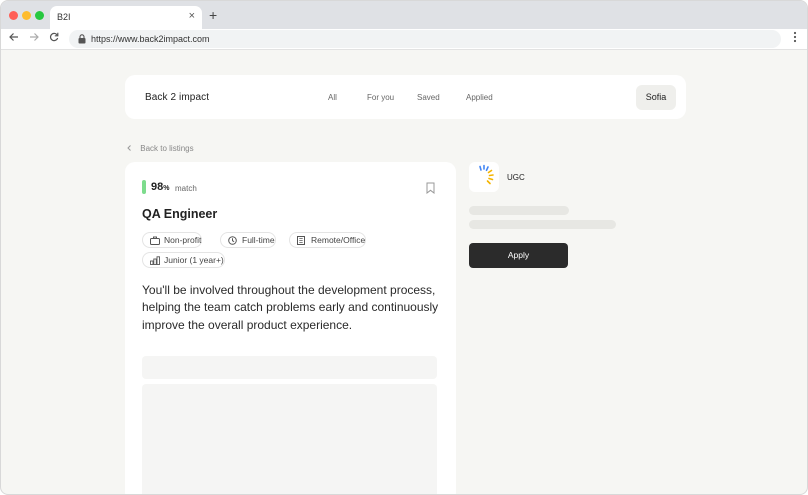 Image resolution: width=808 pixels, height=495 pixels. Describe the element at coordinates (14, 39) in the screenshot. I see `back-arrow-icon` at that location.